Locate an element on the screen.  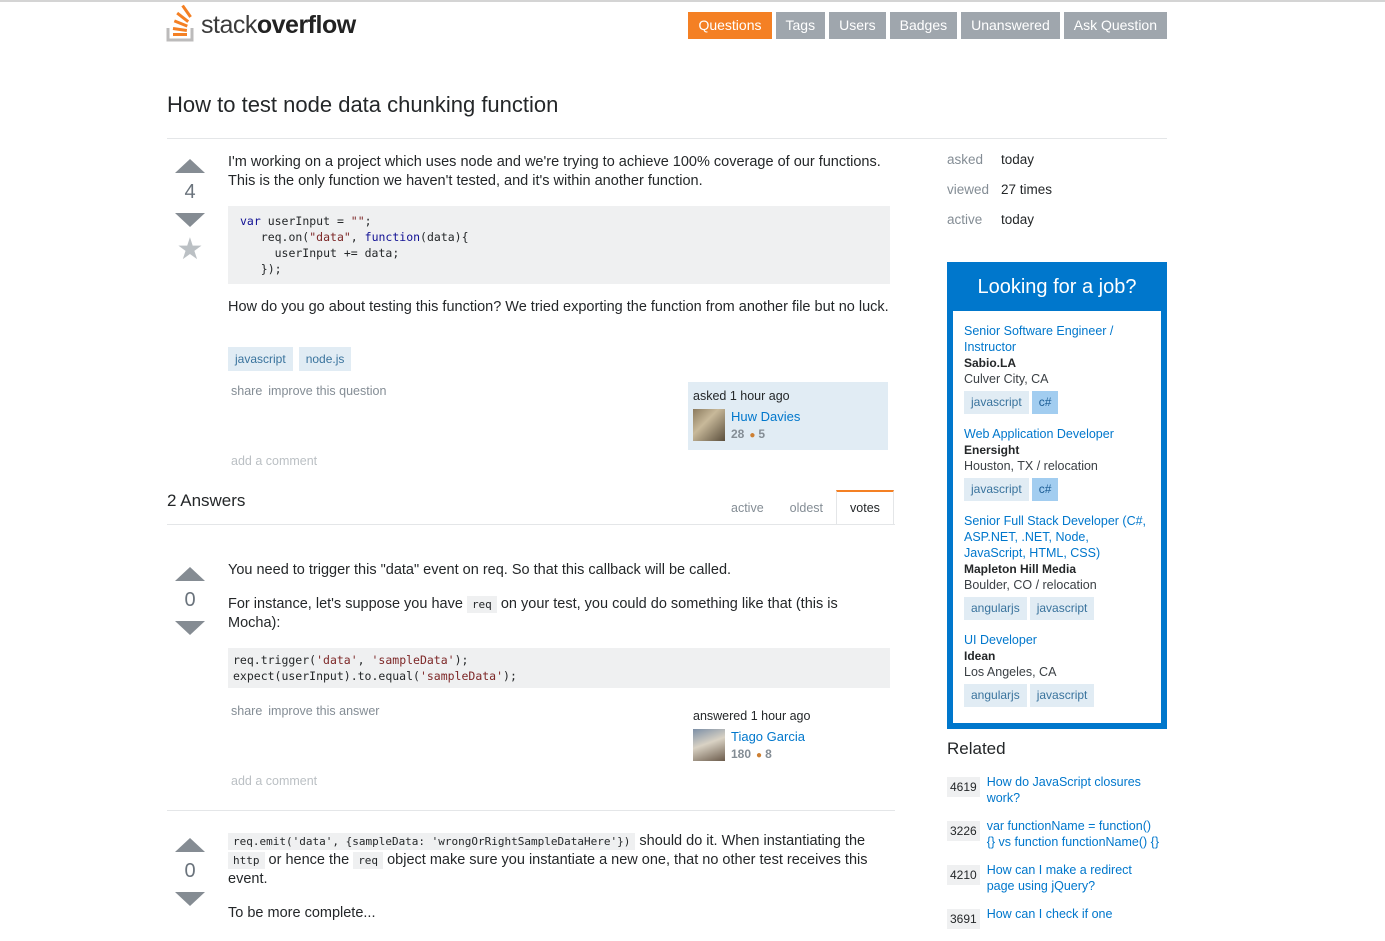
answer-post-menu: share improve this answer is located at coordinates (308, 711).